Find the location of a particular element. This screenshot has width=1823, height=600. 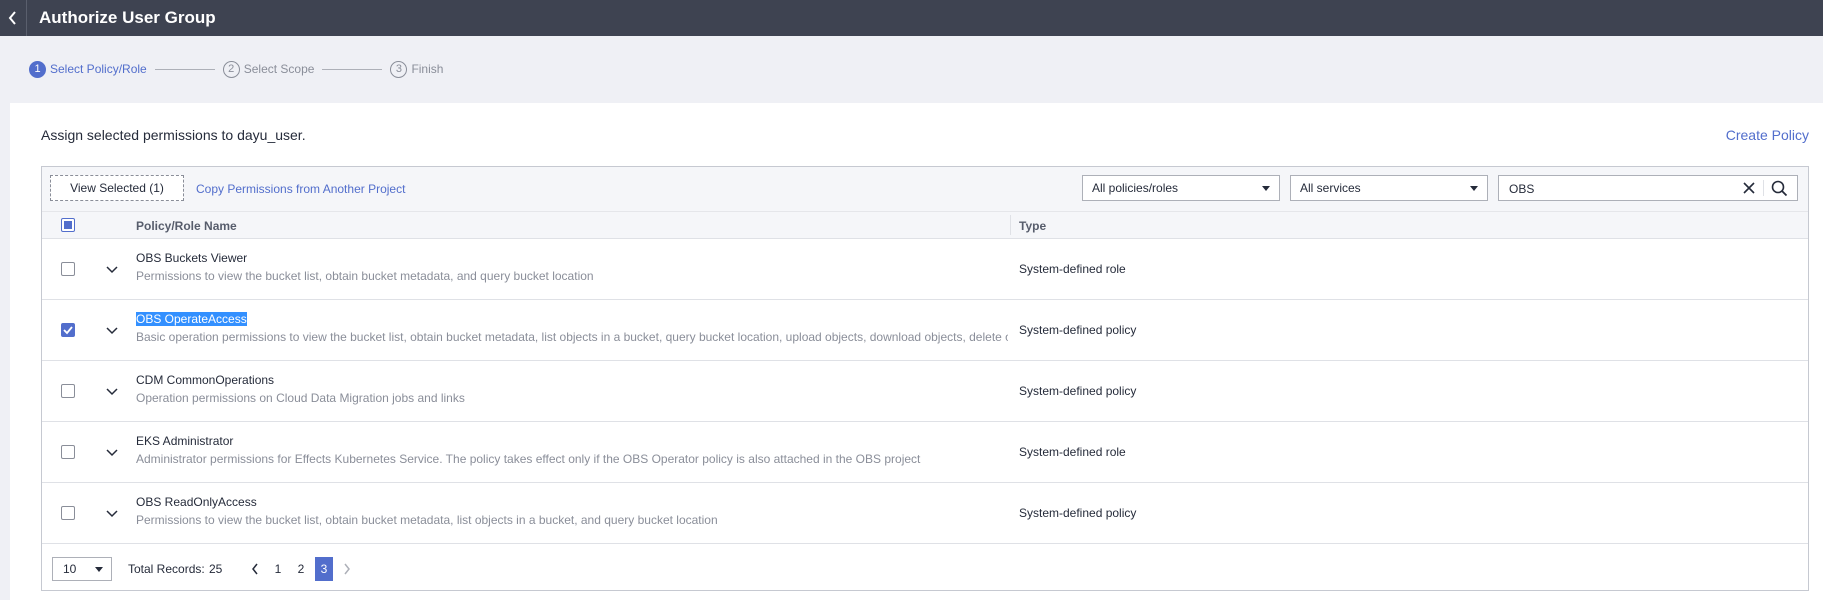

next-page-button is located at coordinates (347, 569).